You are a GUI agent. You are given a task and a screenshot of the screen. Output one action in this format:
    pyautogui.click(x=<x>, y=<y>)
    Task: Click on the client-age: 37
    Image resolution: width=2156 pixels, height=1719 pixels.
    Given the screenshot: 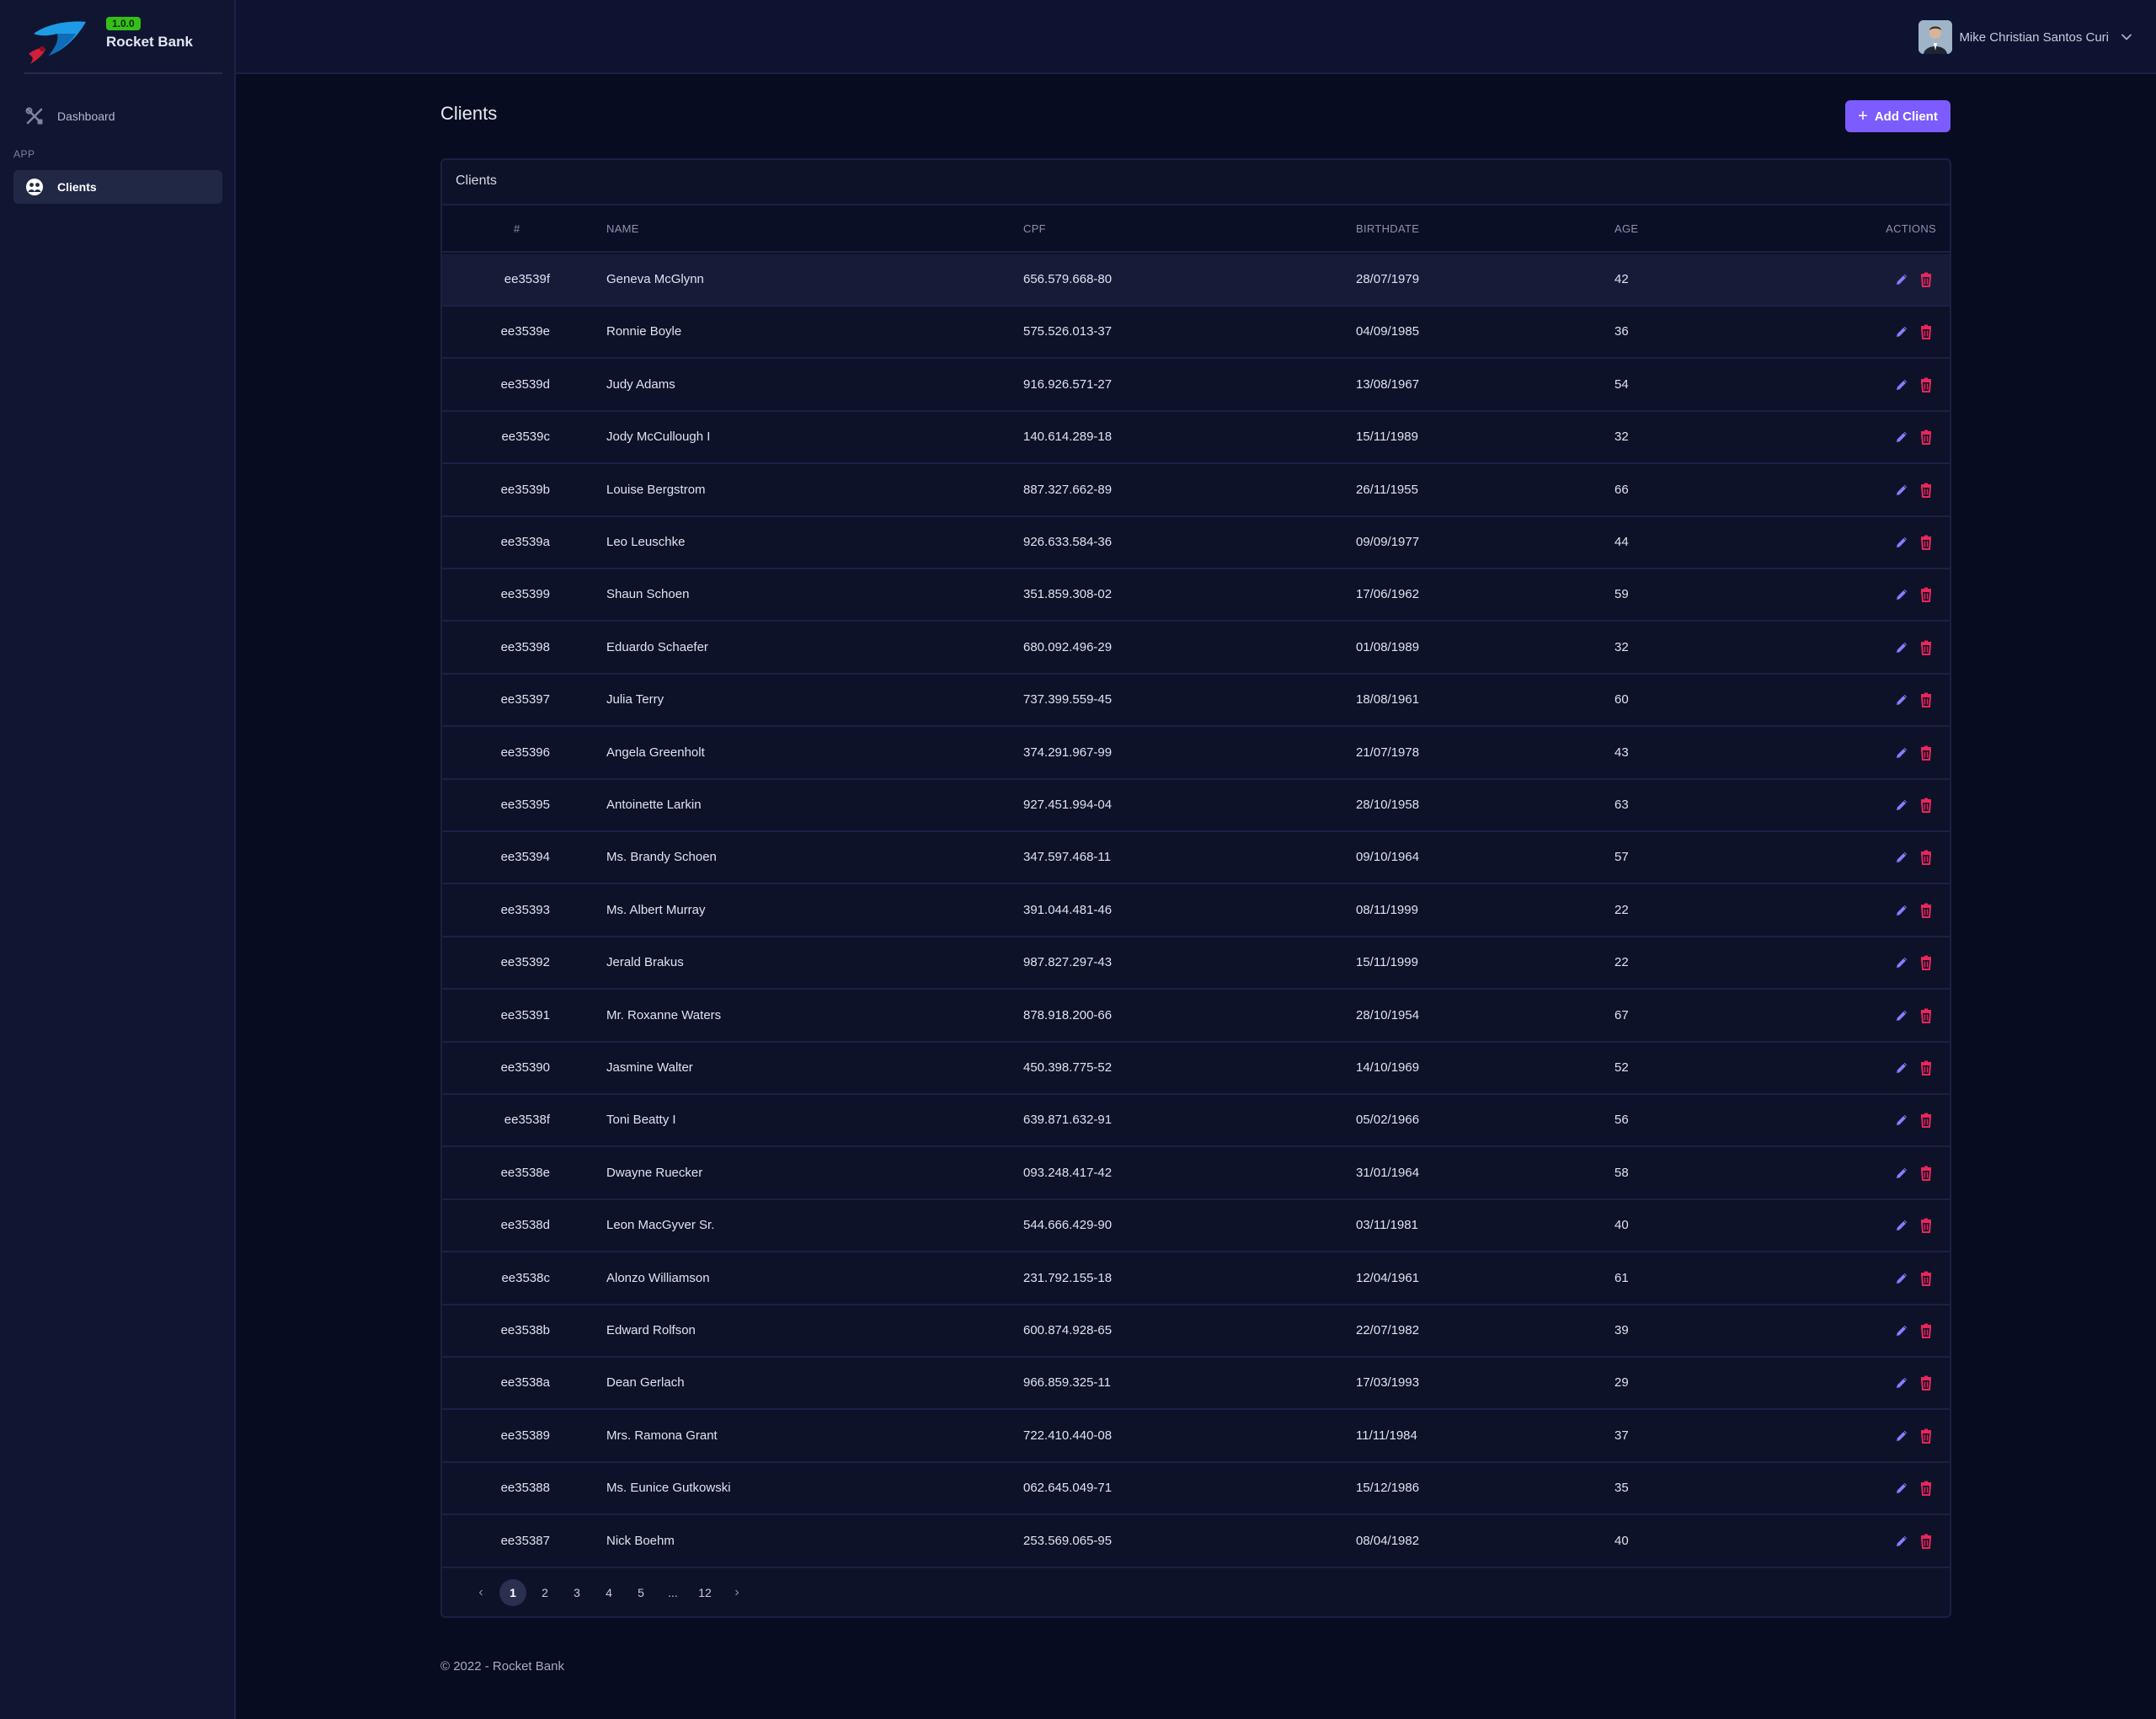 What is the action you would take?
    pyautogui.click(x=1621, y=1435)
    